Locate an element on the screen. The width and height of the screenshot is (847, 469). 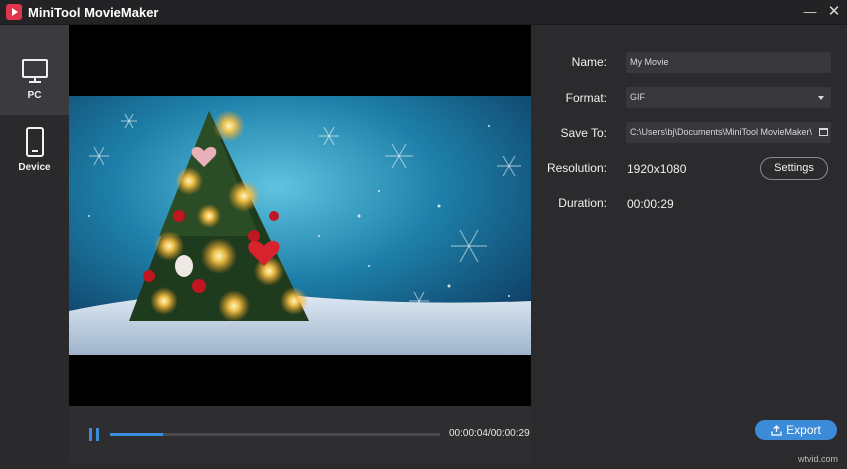
app-title: MiniTool MovieMaker is located at coordinates (93, 12).